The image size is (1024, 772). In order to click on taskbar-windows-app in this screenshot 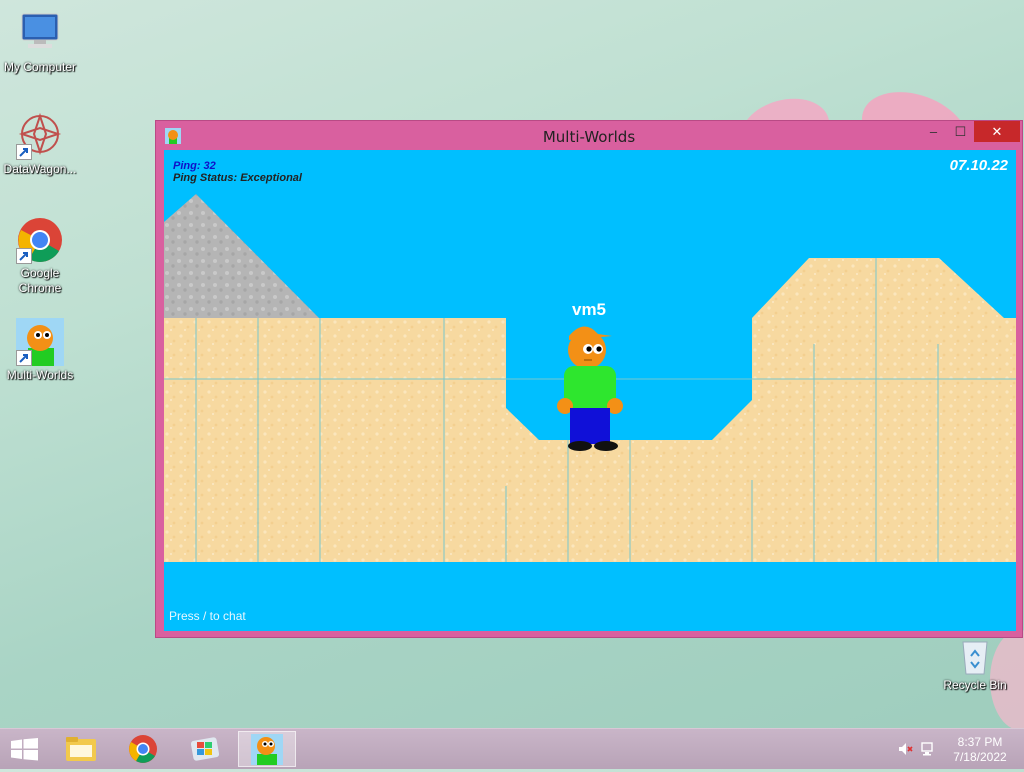, I will do `click(205, 749)`.